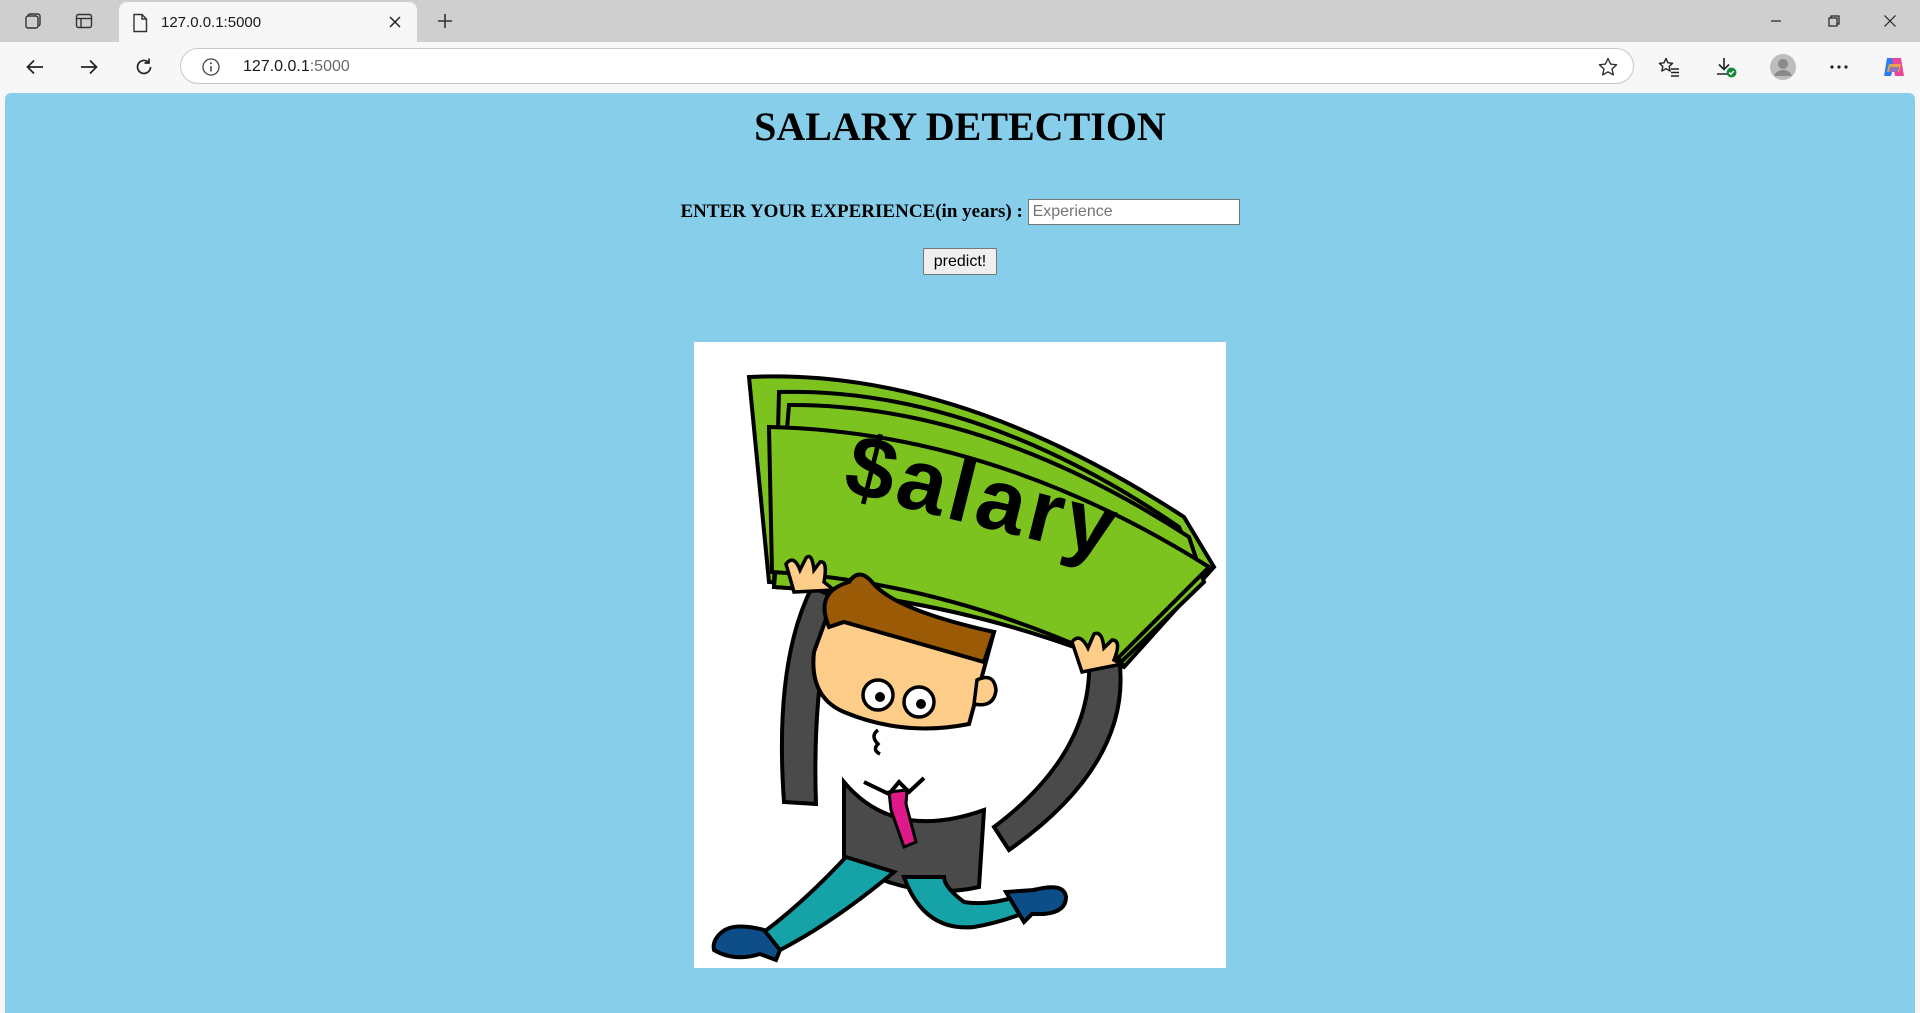  I want to click on experience-input, so click(1133, 212).